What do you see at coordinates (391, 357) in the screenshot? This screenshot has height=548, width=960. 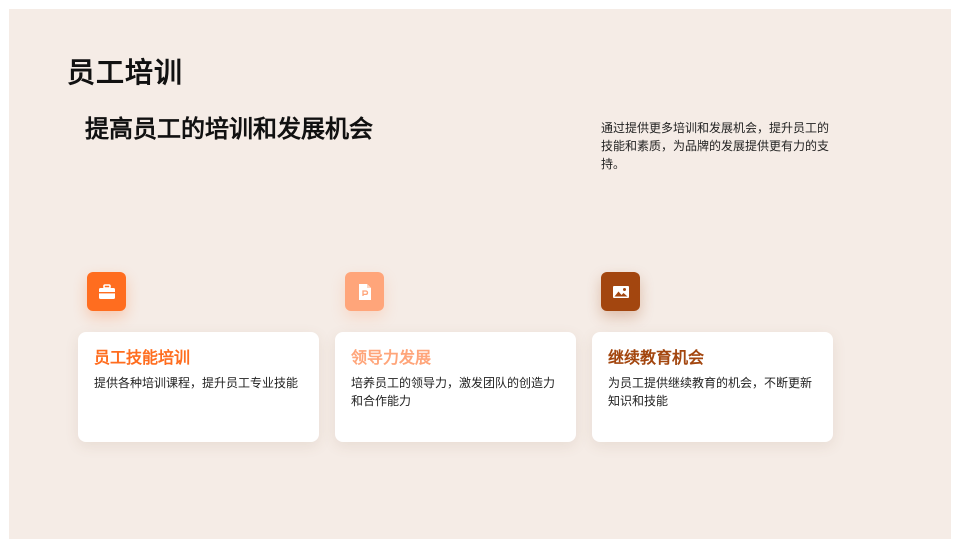 I see `card-title: 领导力发展` at bounding box center [391, 357].